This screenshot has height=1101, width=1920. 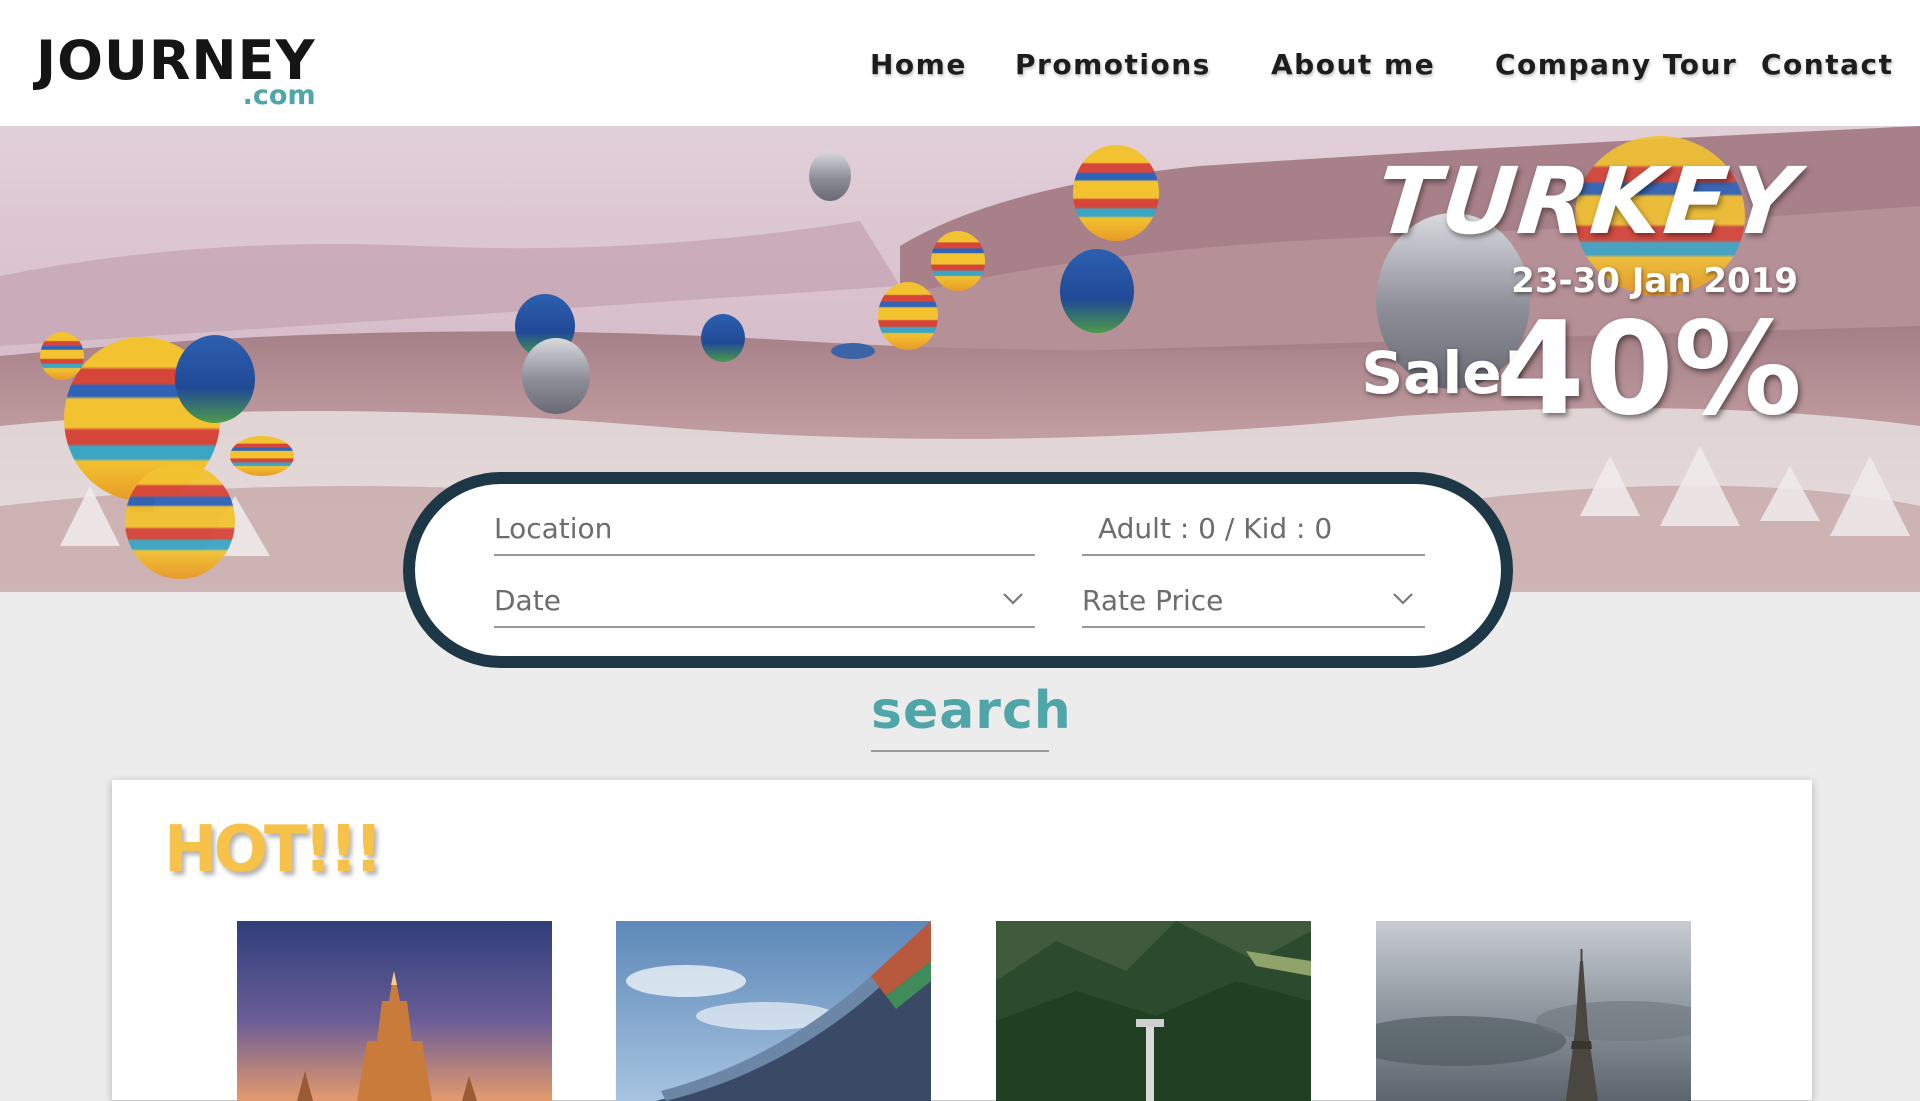 I want to click on hot-title: HOT!!!, so click(x=273, y=850).